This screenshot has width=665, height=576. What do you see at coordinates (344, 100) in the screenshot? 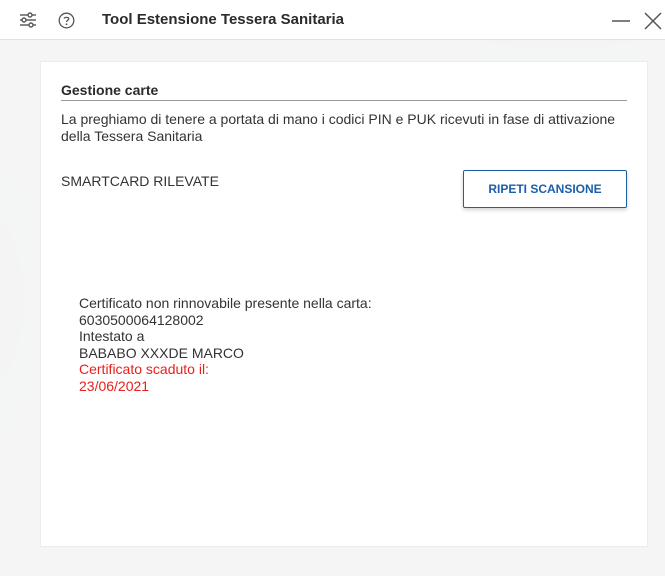
I see `section-divider` at bounding box center [344, 100].